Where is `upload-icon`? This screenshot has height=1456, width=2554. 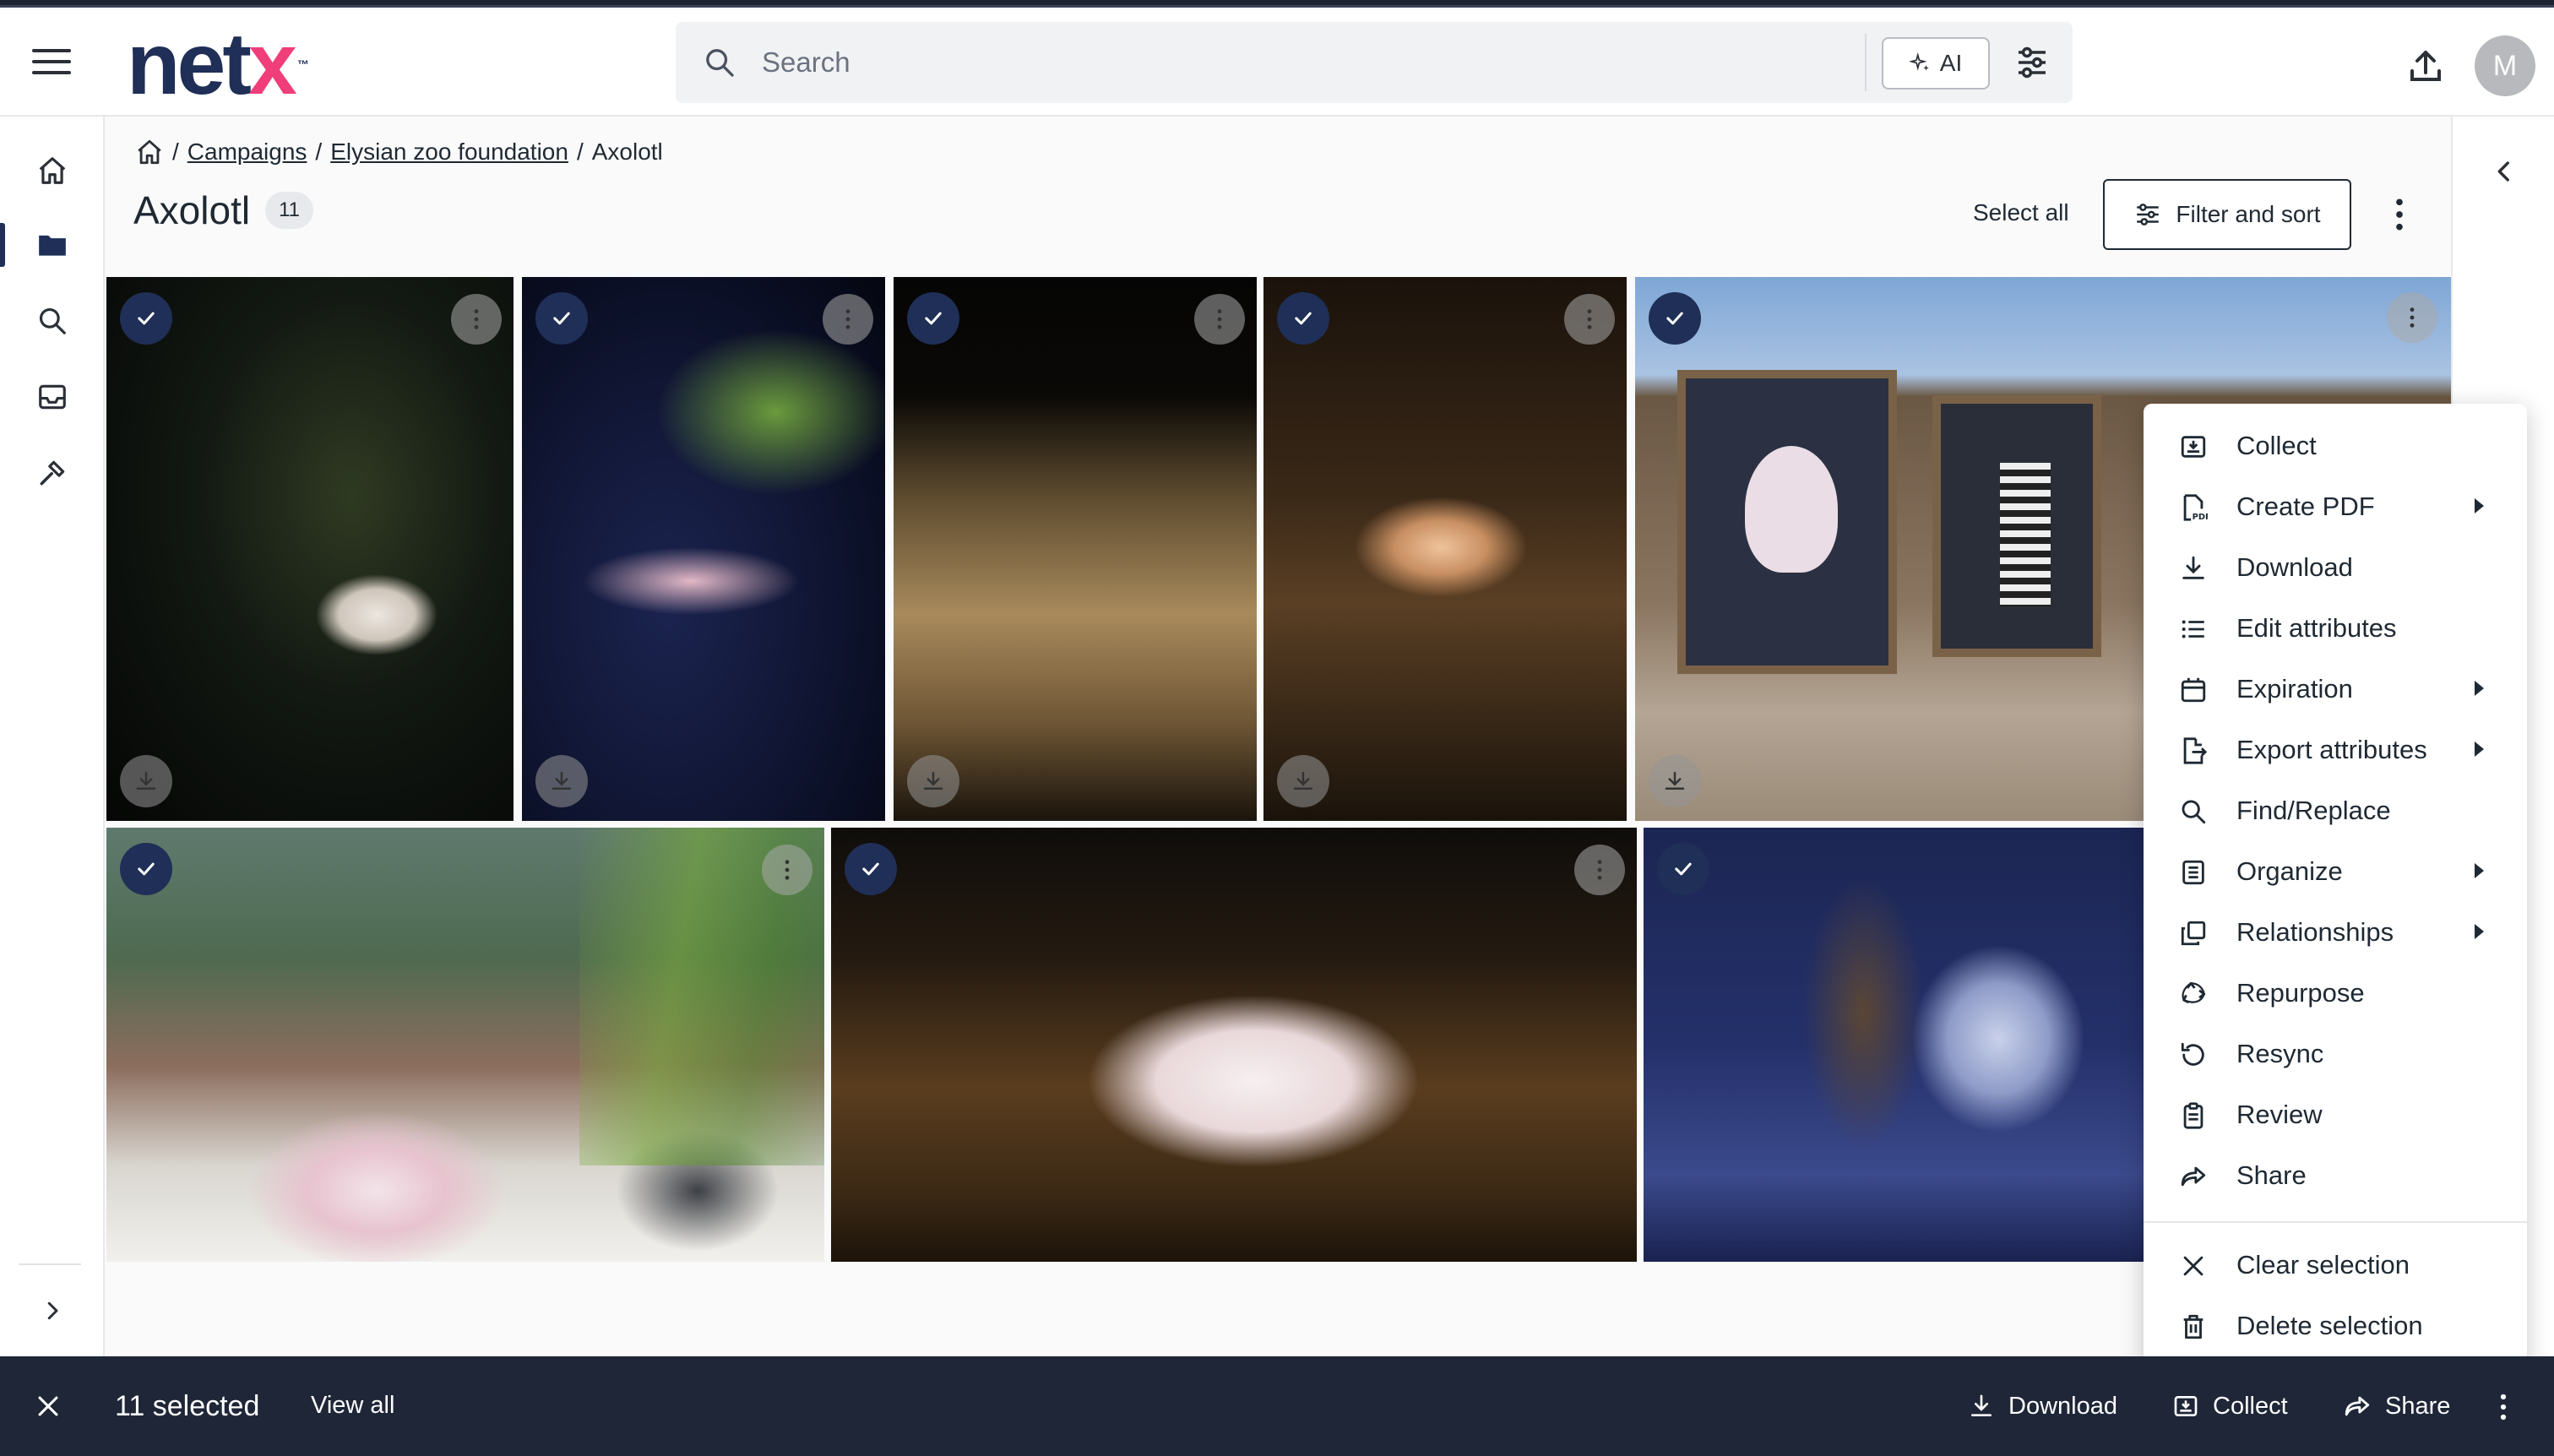 upload-icon is located at coordinates (2425, 66).